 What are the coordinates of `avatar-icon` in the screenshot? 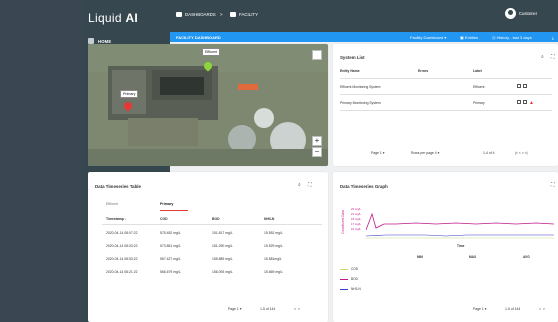 It's located at (510, 13).